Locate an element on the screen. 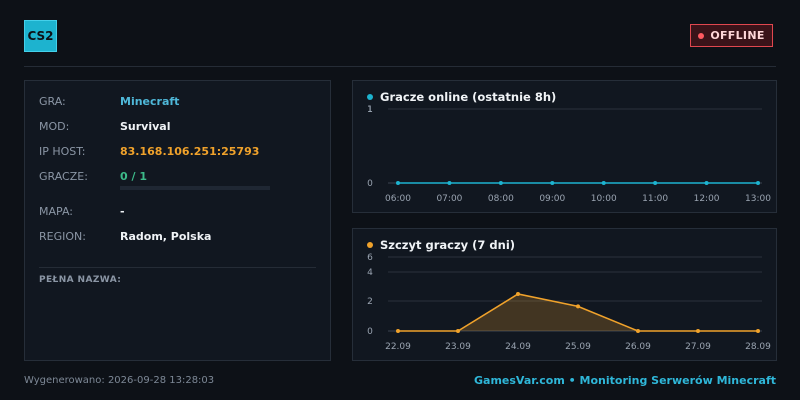  info-label: IP HOST: is located at coordinates (62, 151).